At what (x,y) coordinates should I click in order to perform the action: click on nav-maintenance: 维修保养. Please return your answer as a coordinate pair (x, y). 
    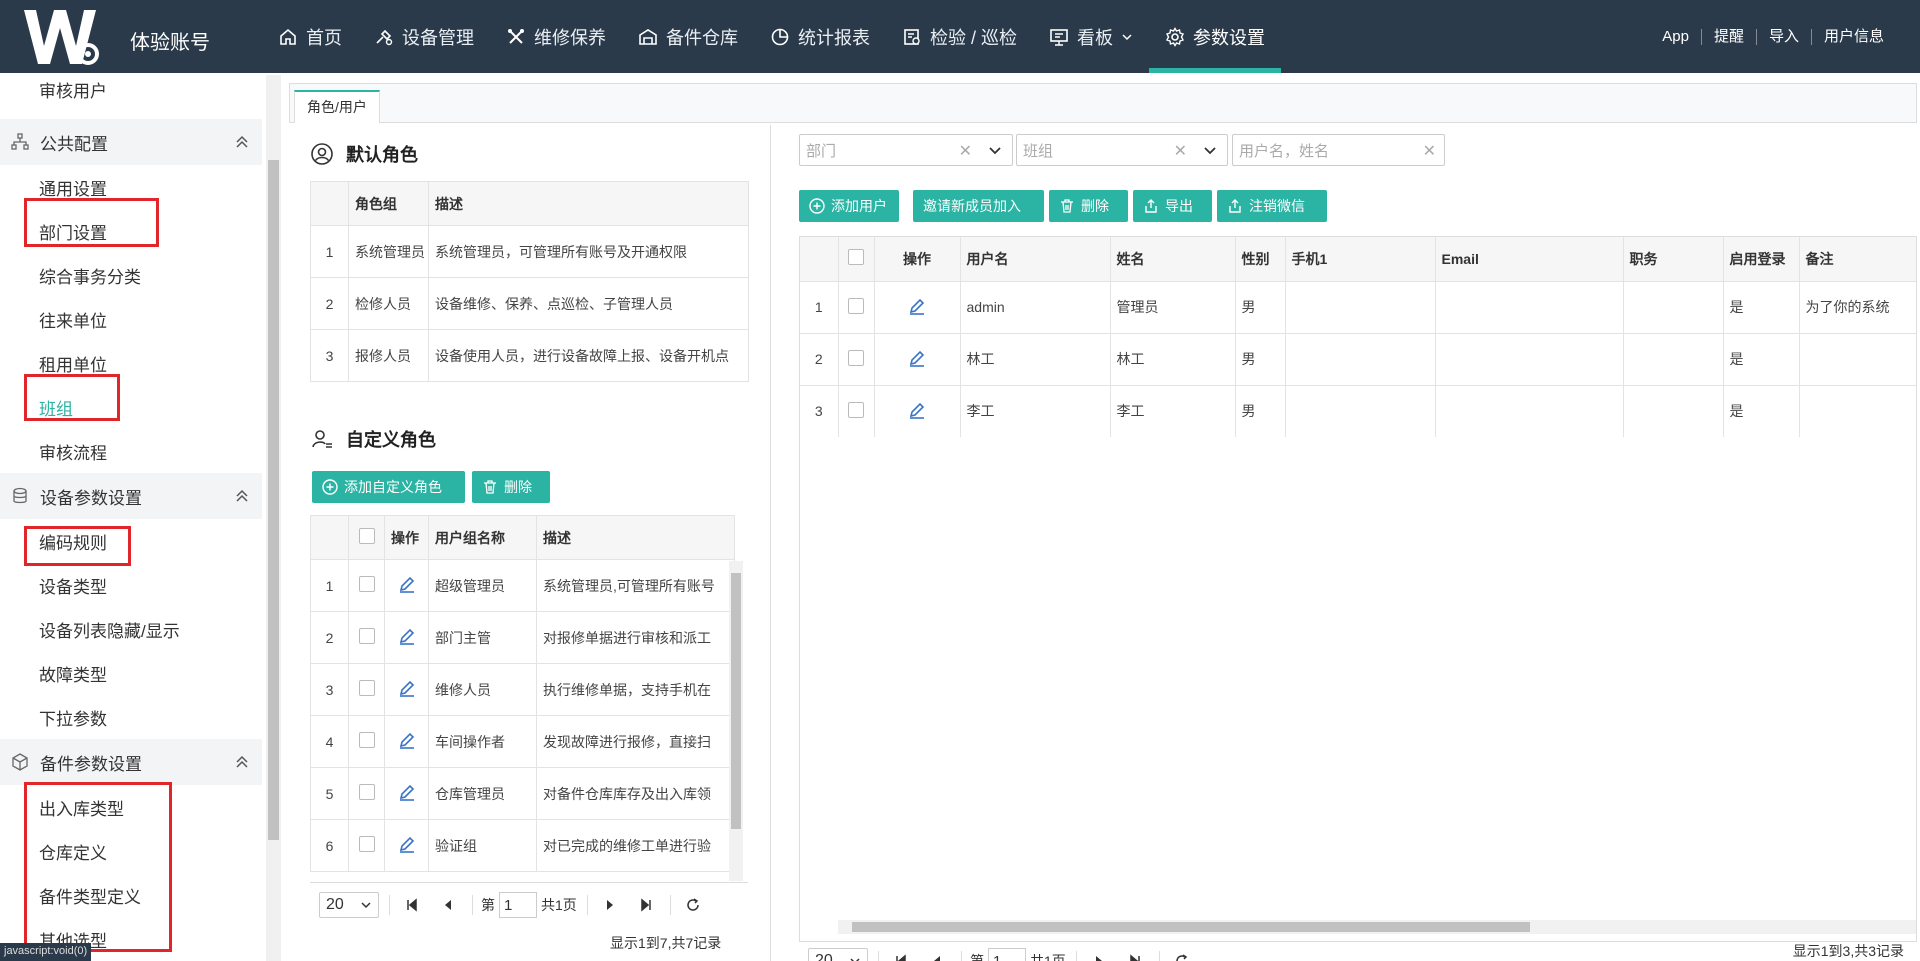
    Looking at the image, I should click on (556, 36).